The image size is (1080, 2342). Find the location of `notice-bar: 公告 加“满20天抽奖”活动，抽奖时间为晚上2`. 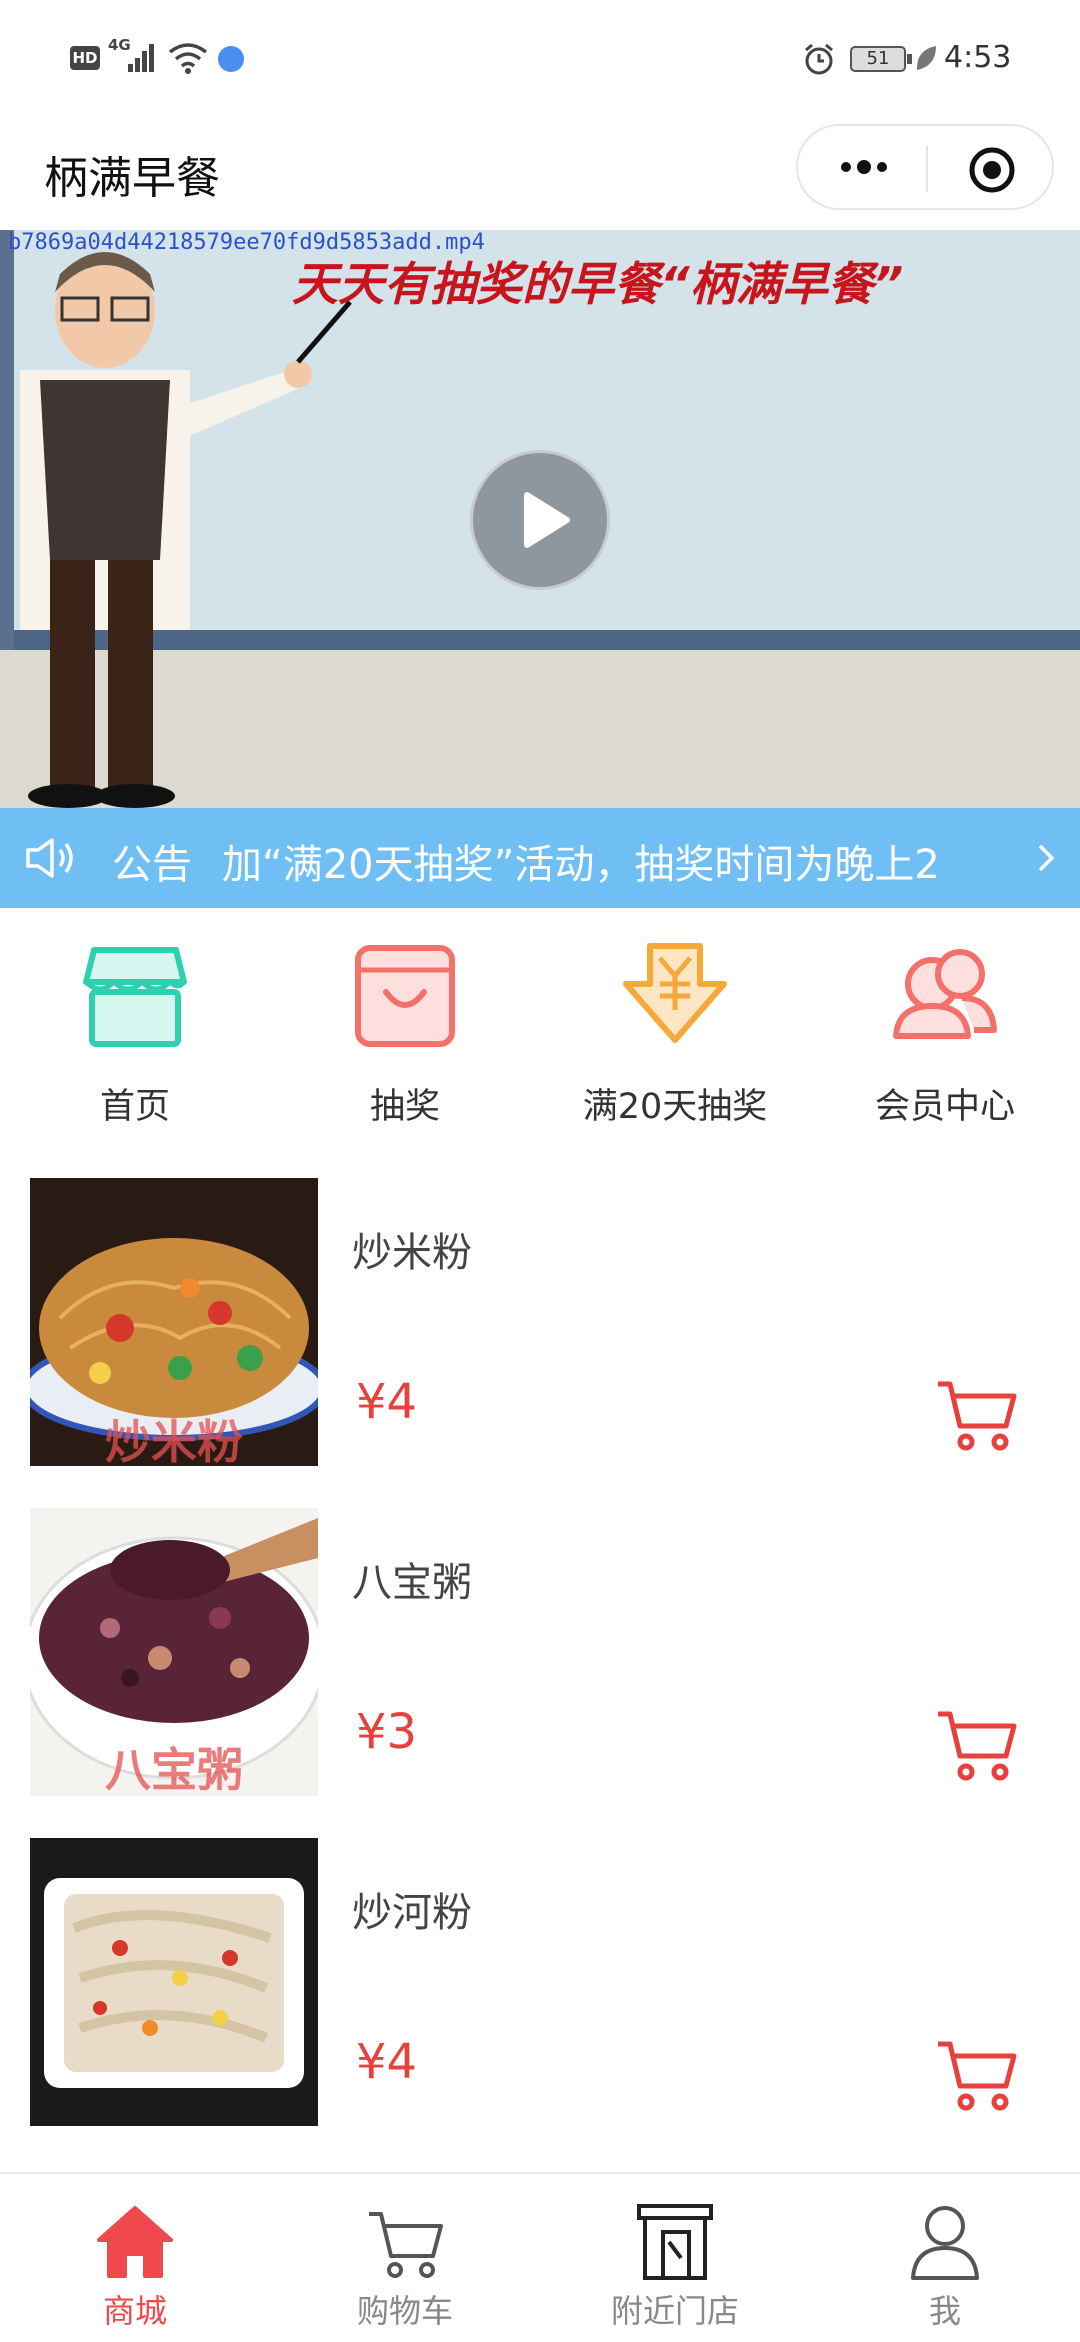

notice-bar: 公告 加“满20天抽奖”活动，抽奖时间为晚上2 is located at coordinates (540, 858).